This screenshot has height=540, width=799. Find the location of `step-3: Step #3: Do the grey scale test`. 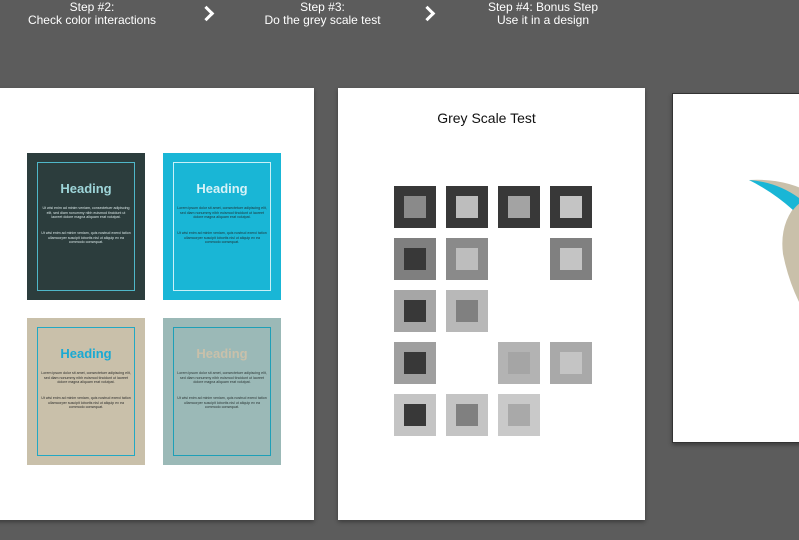

step-3: Step #3: Do the grey scale test is located at coordinates (322, 14).